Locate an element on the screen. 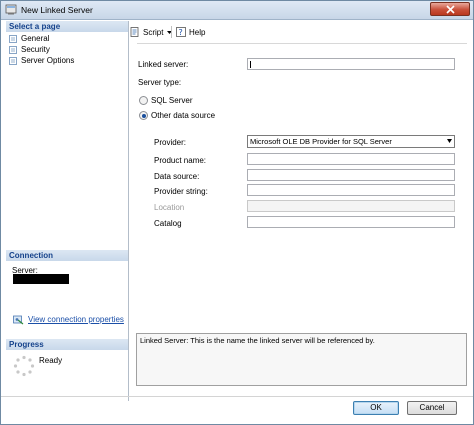  page-item-label: General is located at coordinates (35, 38).